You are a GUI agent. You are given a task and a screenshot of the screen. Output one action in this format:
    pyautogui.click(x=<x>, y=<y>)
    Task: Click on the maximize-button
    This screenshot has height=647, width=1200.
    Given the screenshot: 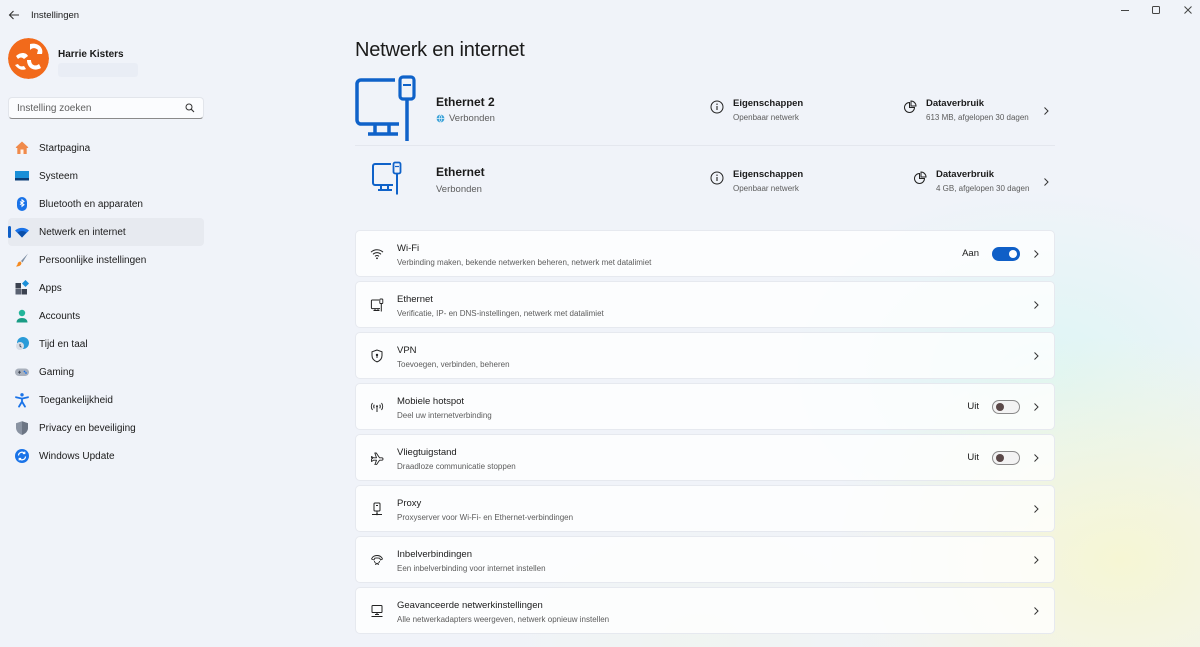 What is the action you would take?
    pyautogui.click(x=1156, y=10)
    